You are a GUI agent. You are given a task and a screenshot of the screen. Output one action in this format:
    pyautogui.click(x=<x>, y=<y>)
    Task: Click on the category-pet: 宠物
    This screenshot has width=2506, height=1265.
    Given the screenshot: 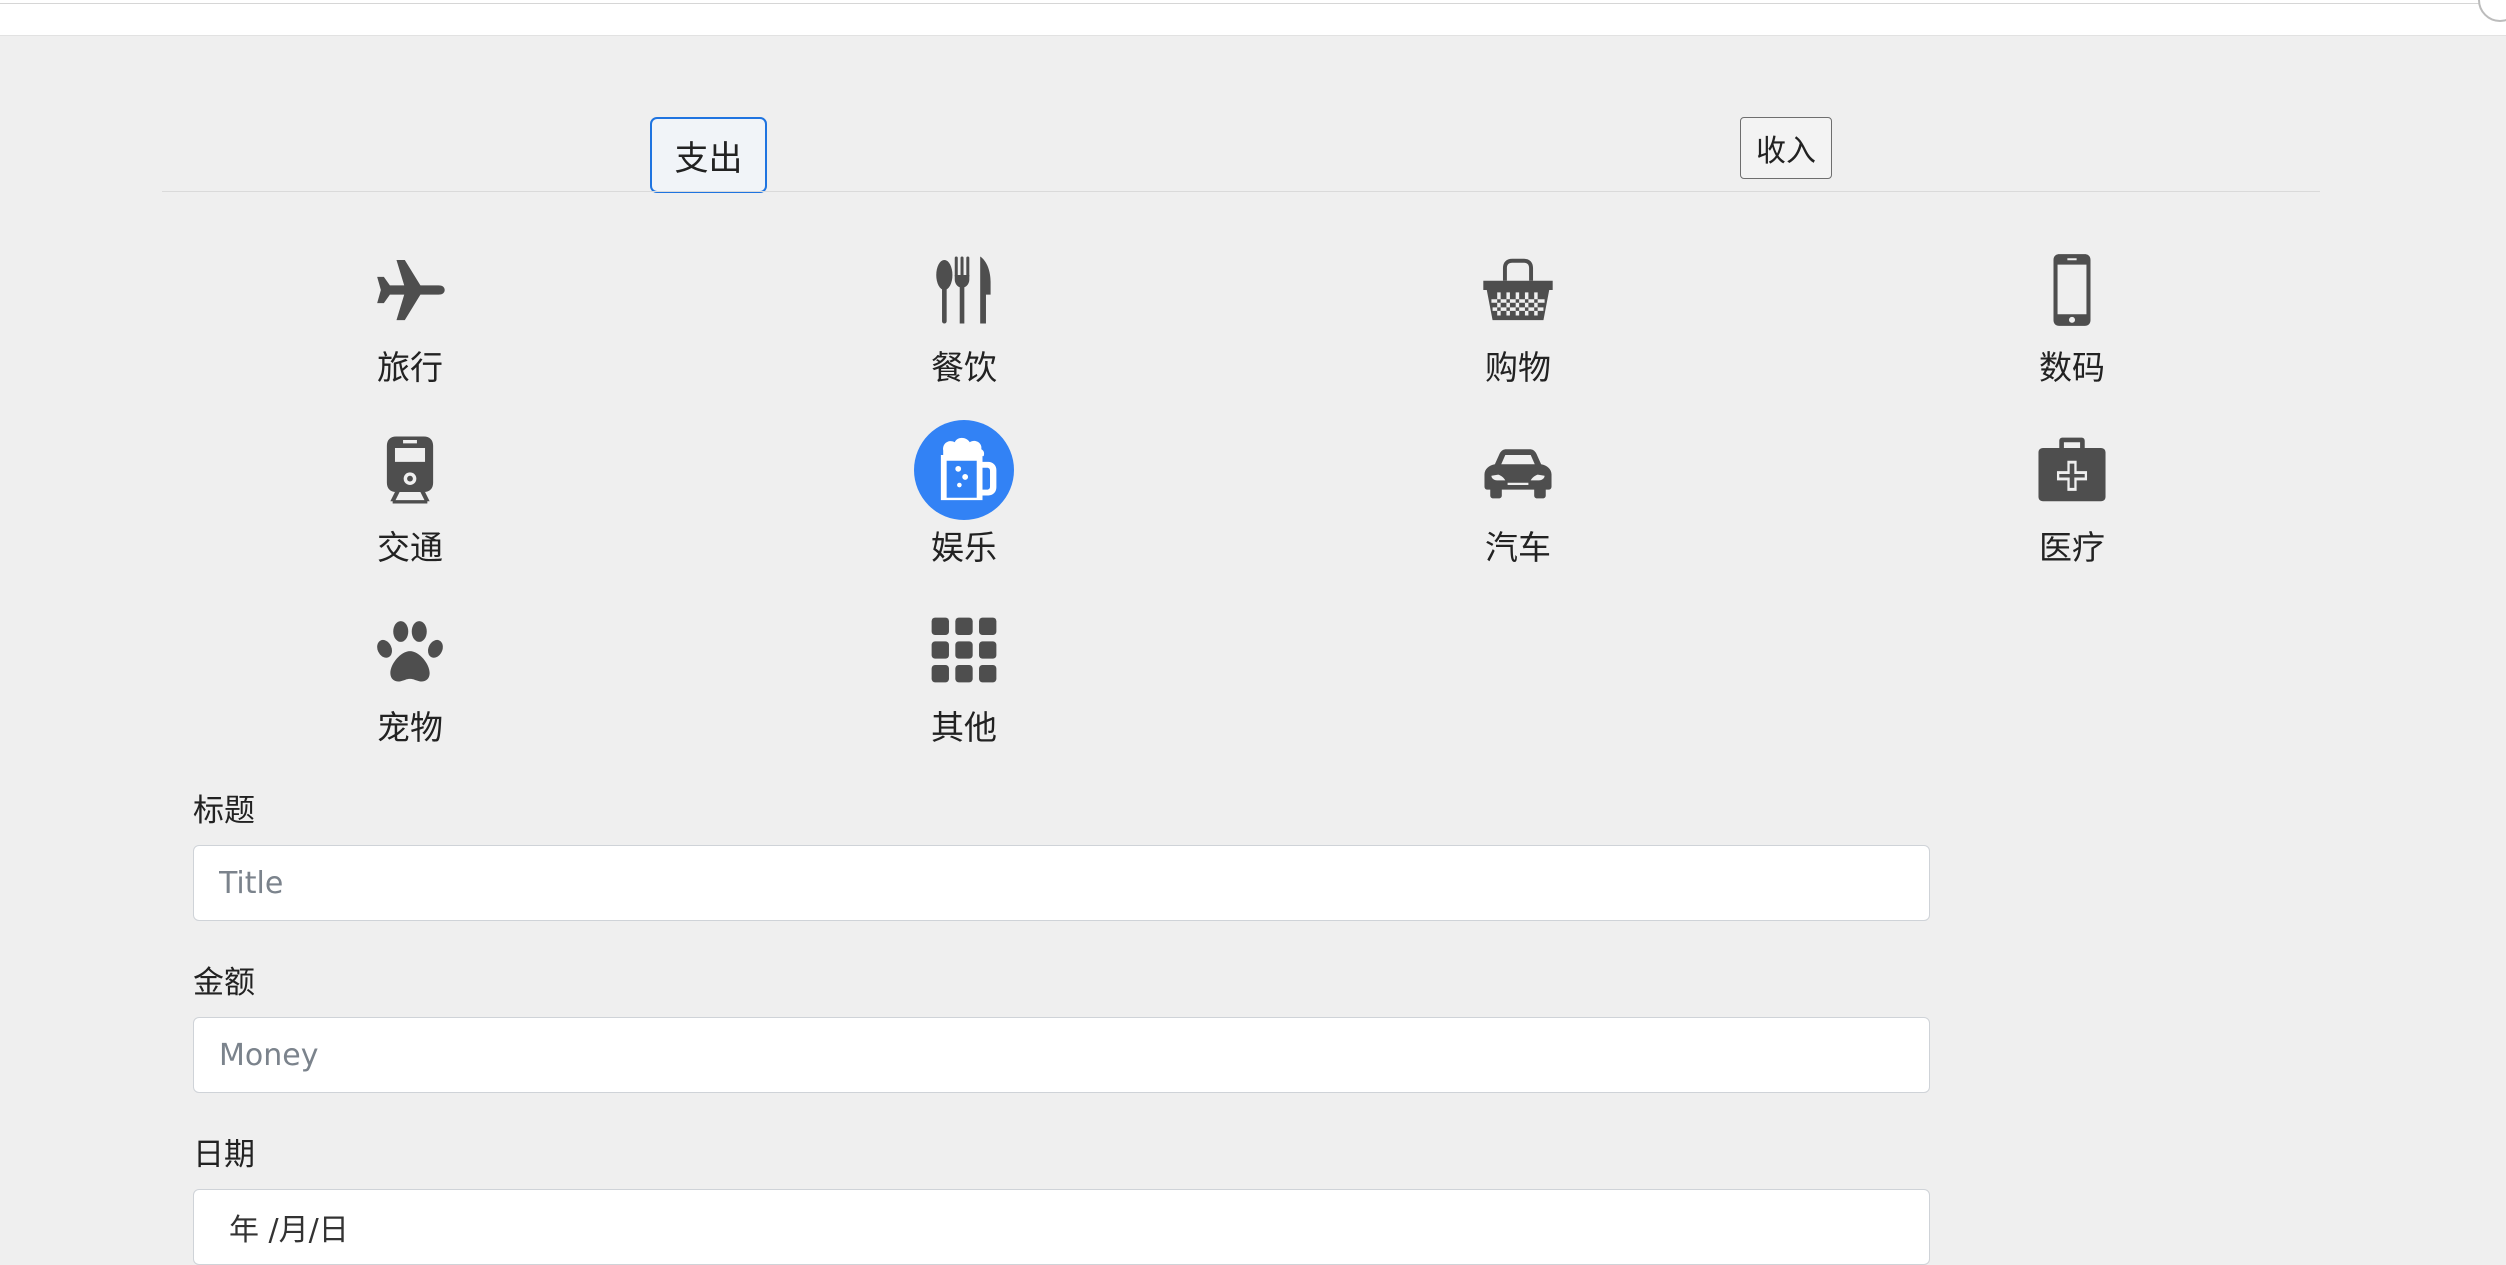 What is the action you would take?
    pyautogui.click(x=410, y=680)
    